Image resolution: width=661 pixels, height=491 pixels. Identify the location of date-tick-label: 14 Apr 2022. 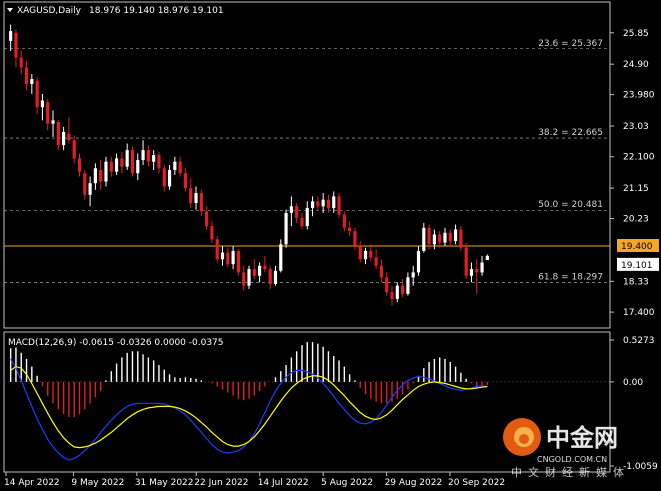
(32, 483).